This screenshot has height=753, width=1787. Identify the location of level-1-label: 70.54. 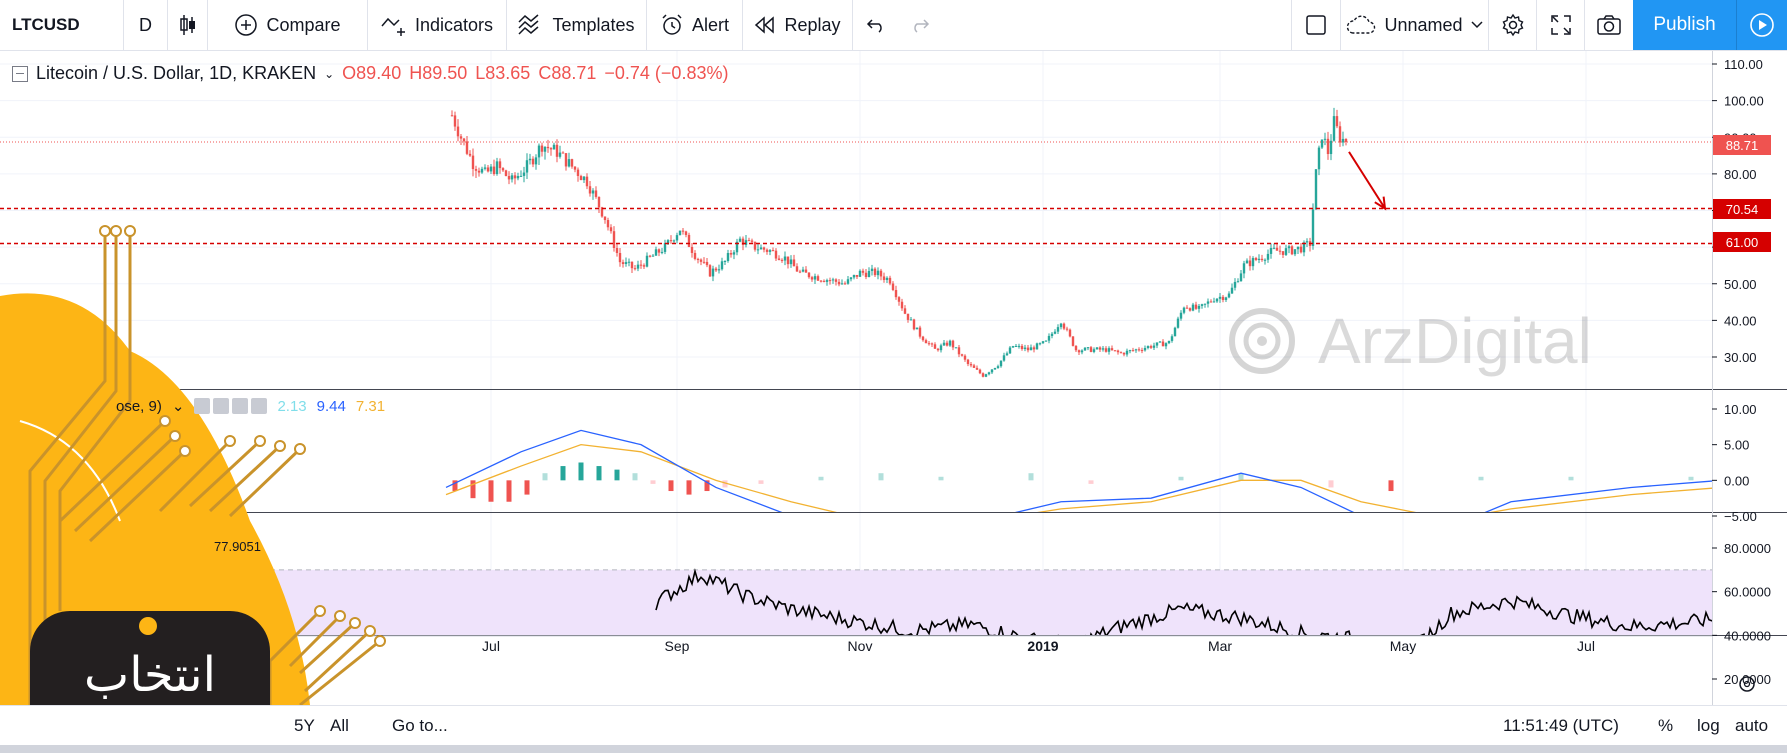
(1742, 209).